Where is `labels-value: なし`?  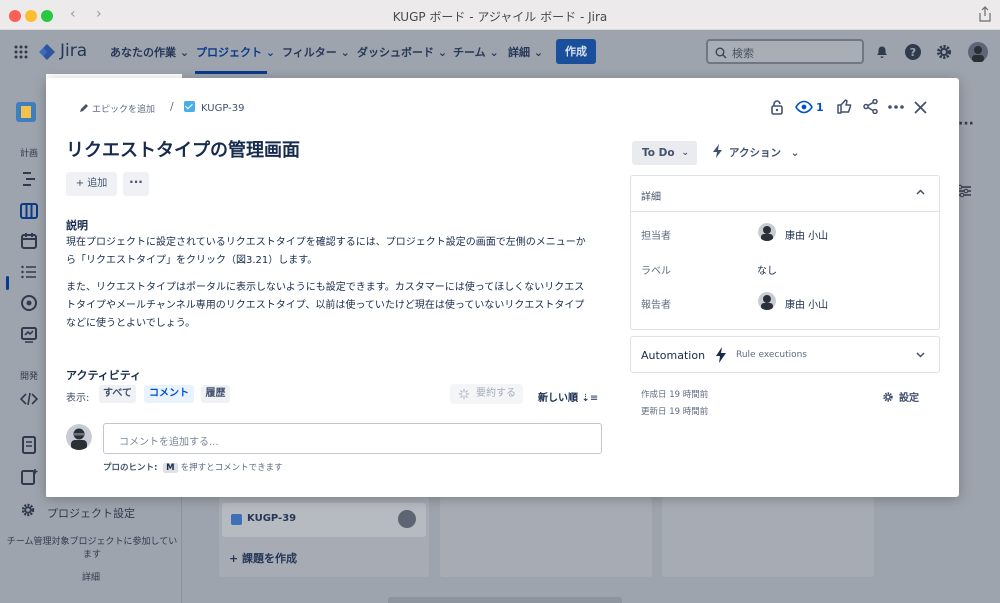
labels-value: なし is located at coordinates (767, 269).